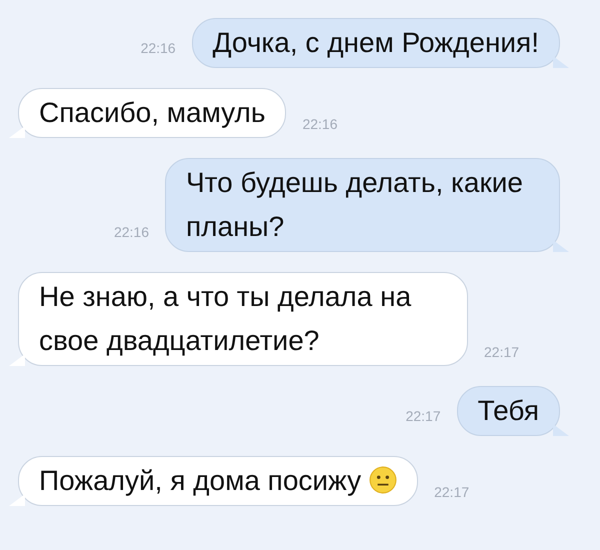  I want to click on received-message: Не знаю, а что ты делала на свое двадцатилетие?, so click(243, 319).